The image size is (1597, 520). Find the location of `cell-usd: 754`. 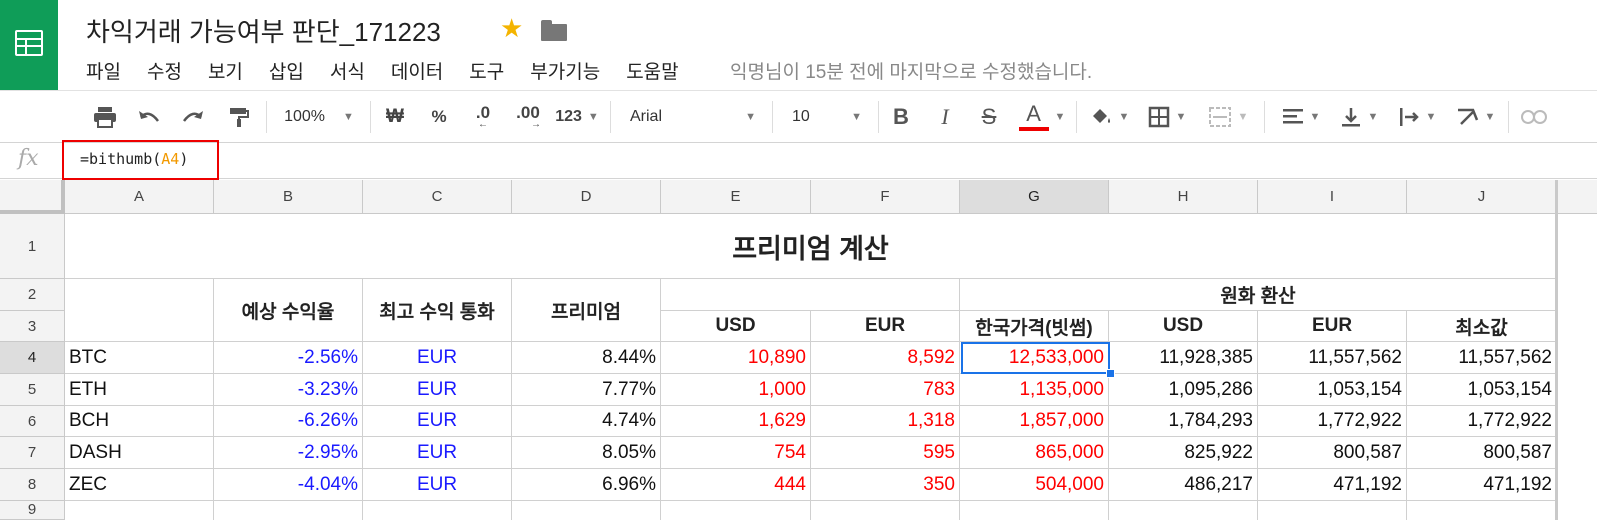

cell-usd: 754 is located at coordinates (736, 453).